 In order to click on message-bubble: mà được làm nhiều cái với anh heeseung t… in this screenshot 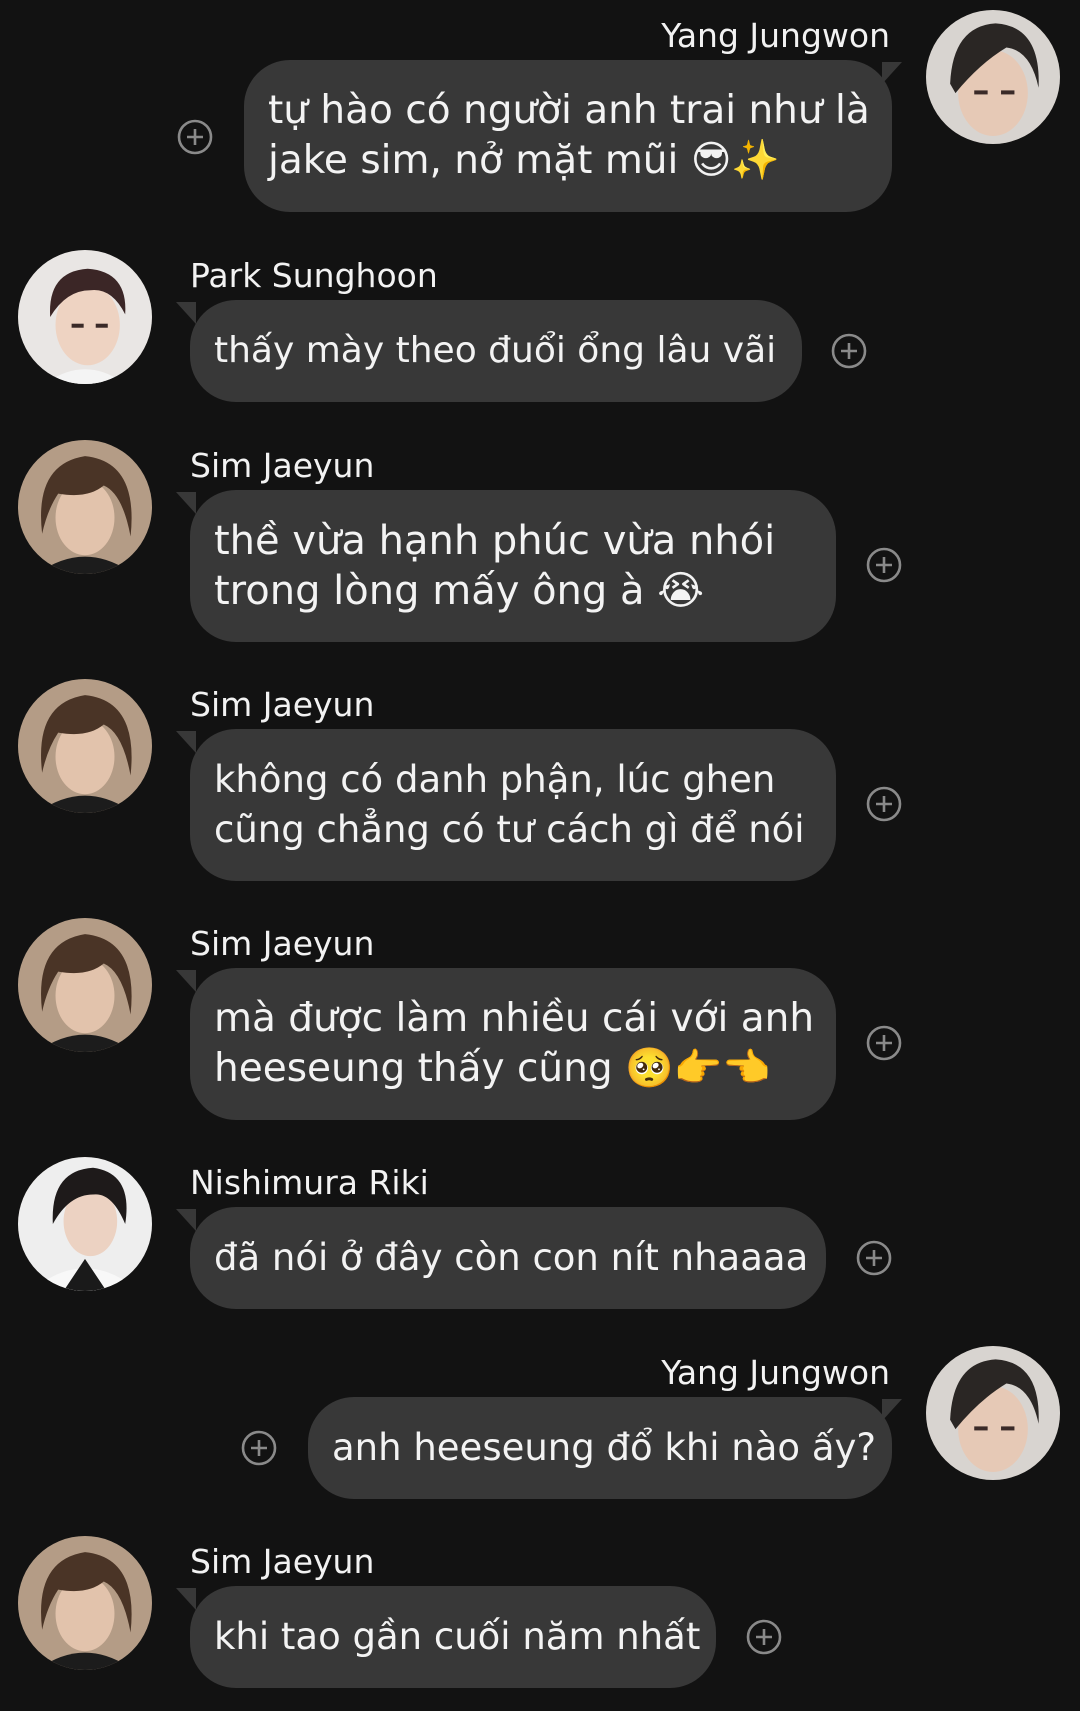, I will do `click(513, 1044)`.